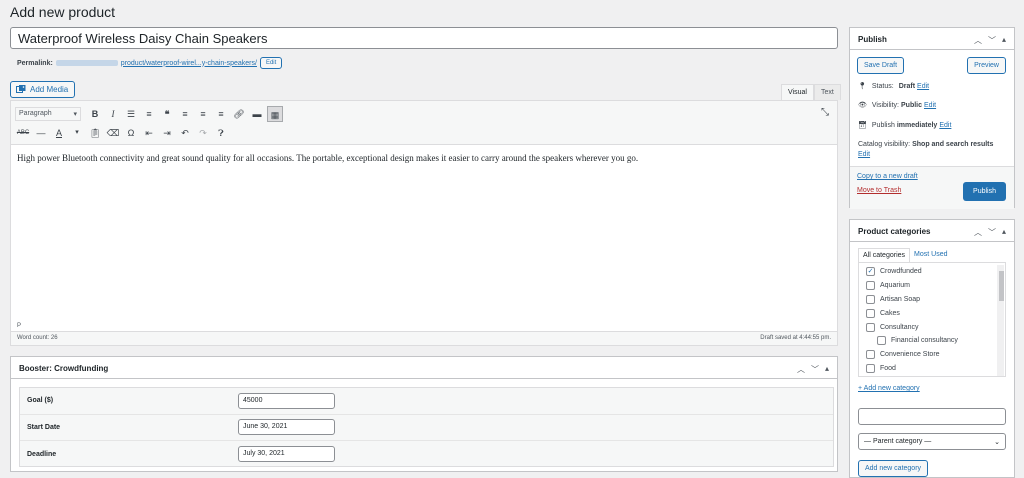  Describe the element at coordinates (932, 327) in the screenshot. I see `list-item: Consultancy` at that location.